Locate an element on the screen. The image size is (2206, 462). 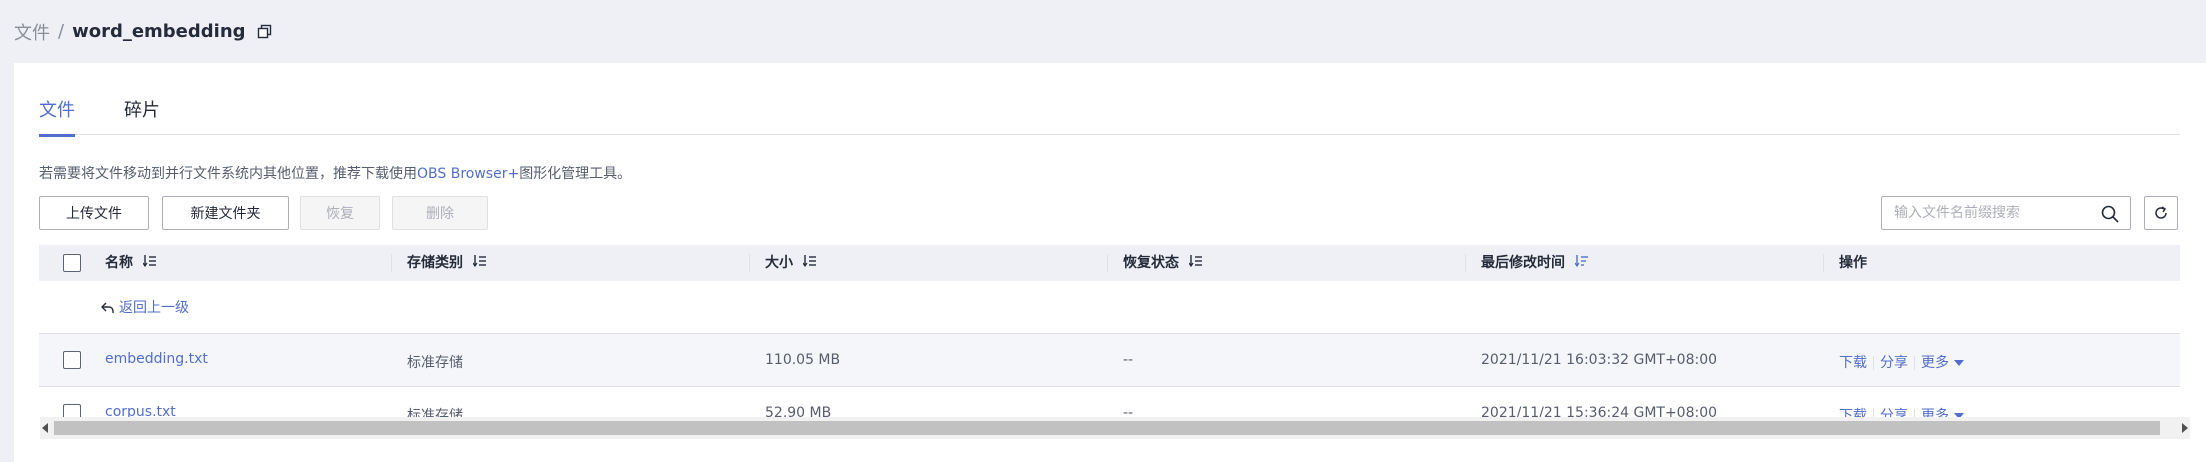
refresh-icon is located at coordinates (2161, 212).